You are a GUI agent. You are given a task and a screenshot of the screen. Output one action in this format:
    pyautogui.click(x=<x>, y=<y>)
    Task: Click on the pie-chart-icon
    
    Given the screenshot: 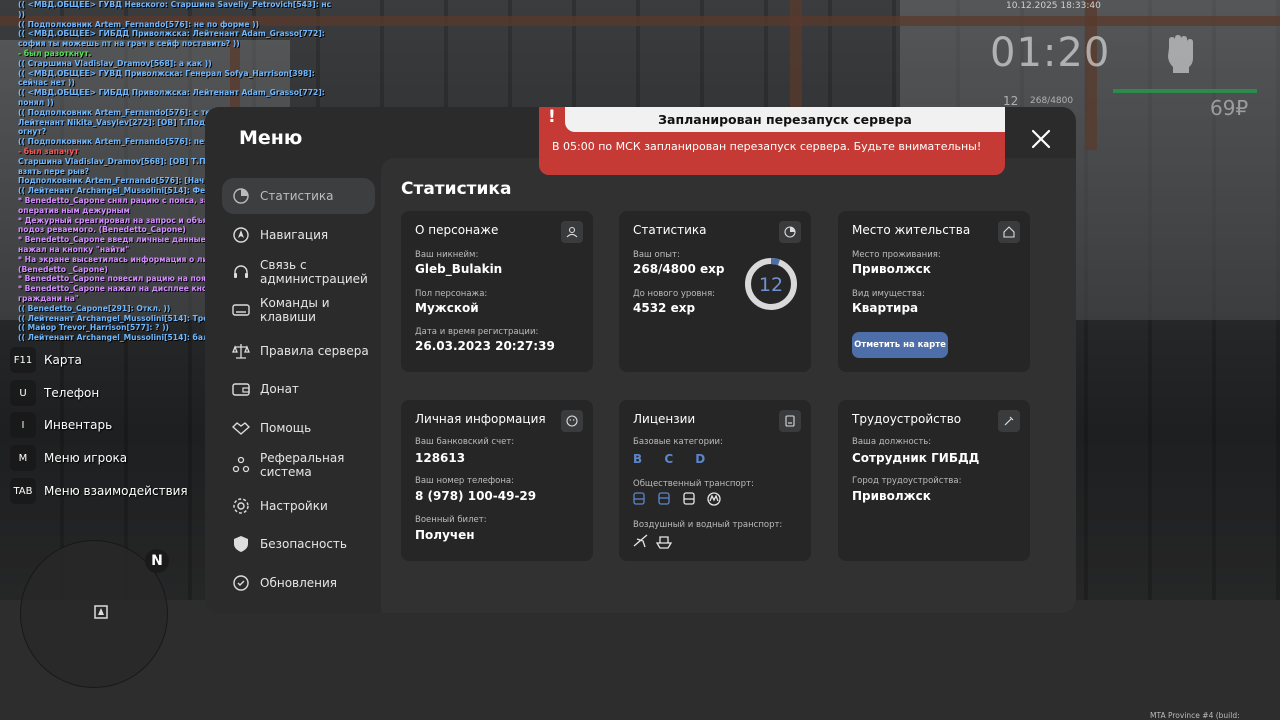 What is the action you would take?
    pyautogui.click(x=790, y=232)
    